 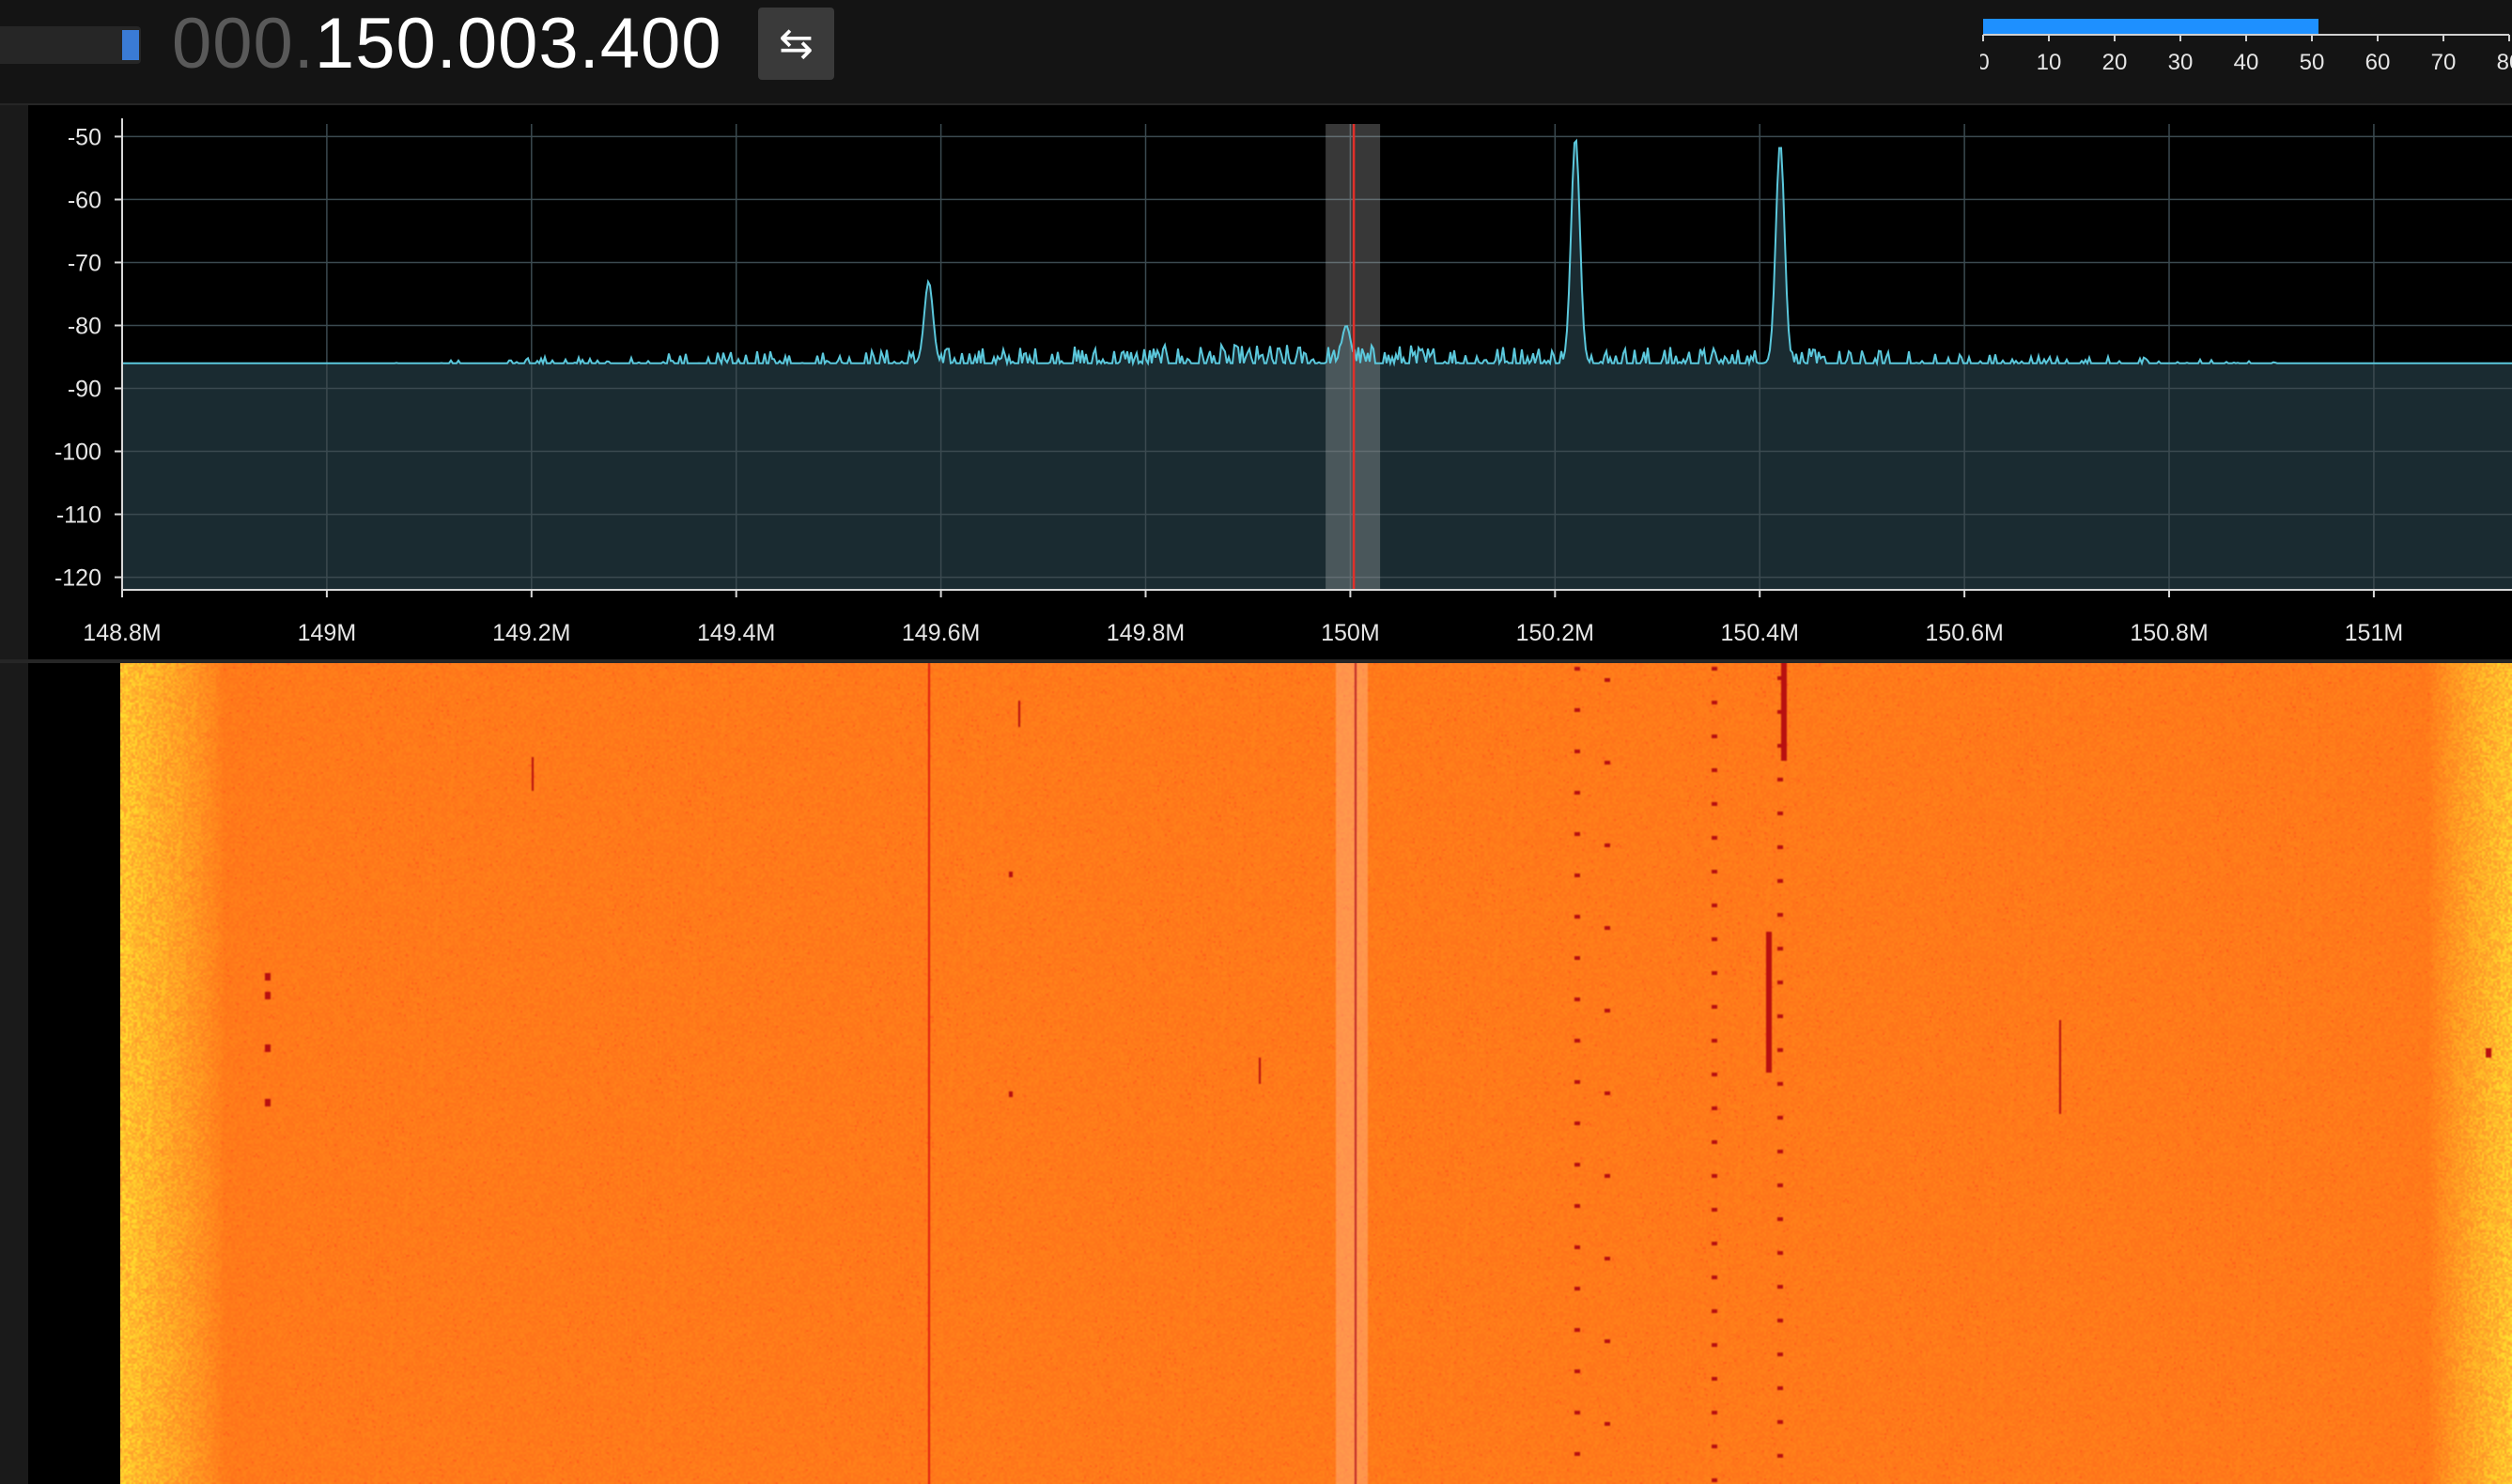 I want to click on x-tick-label: 150M, so click(x=1350, y=633).